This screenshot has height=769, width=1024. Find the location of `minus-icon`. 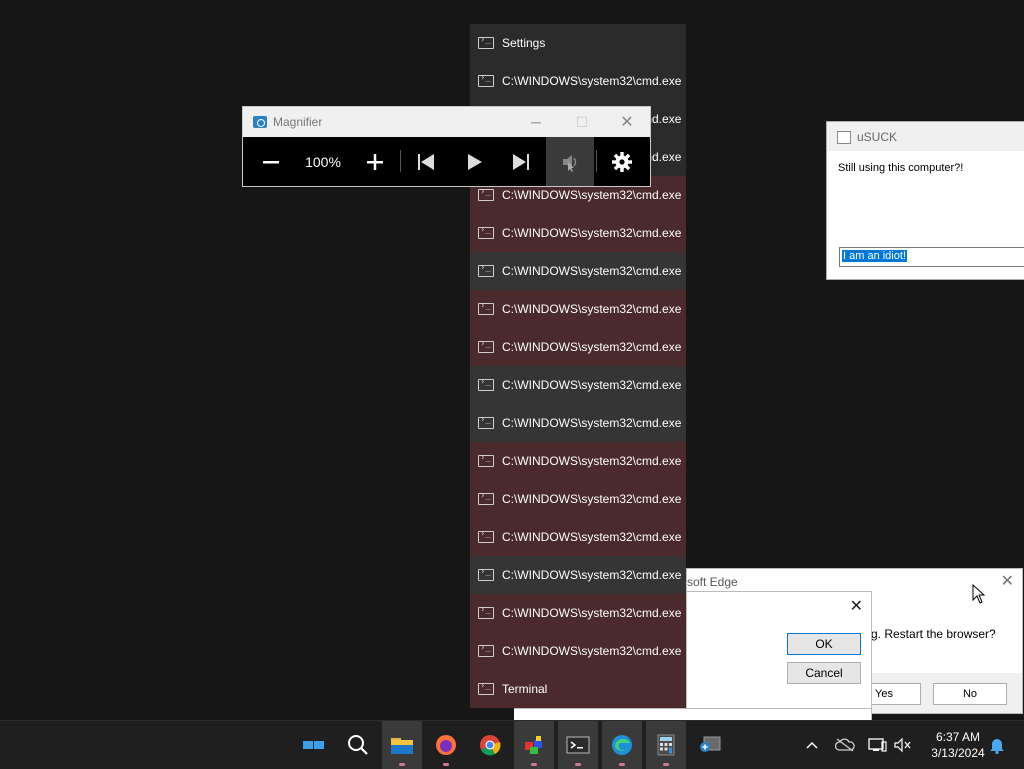

minus-icon is located at coordinates (271, 161).